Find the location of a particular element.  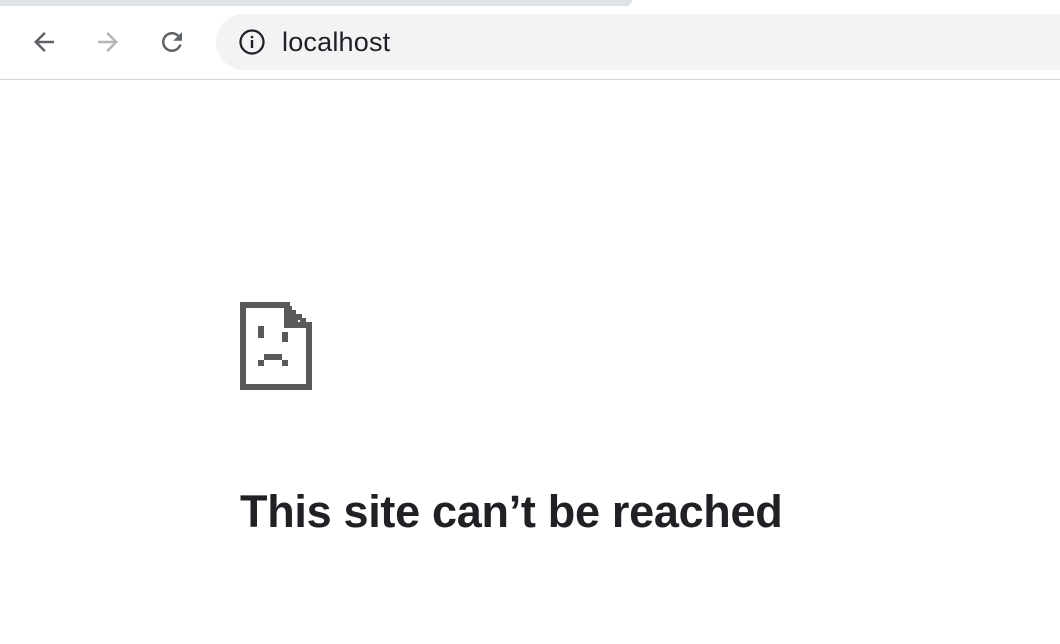

reload-button is located at coordinates (172, 42).